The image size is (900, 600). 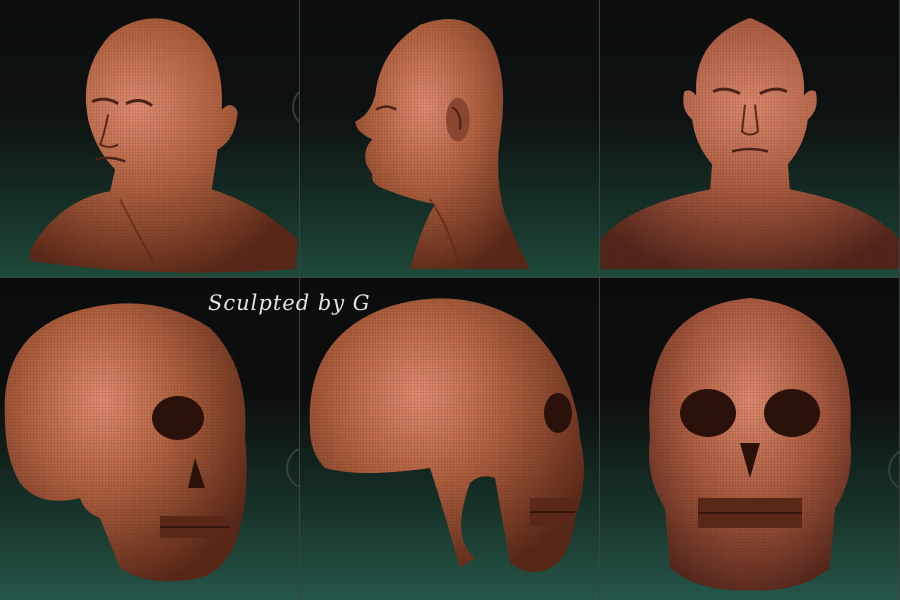 I want to click on head-profile-sculpt, so click(x=442, y=144).